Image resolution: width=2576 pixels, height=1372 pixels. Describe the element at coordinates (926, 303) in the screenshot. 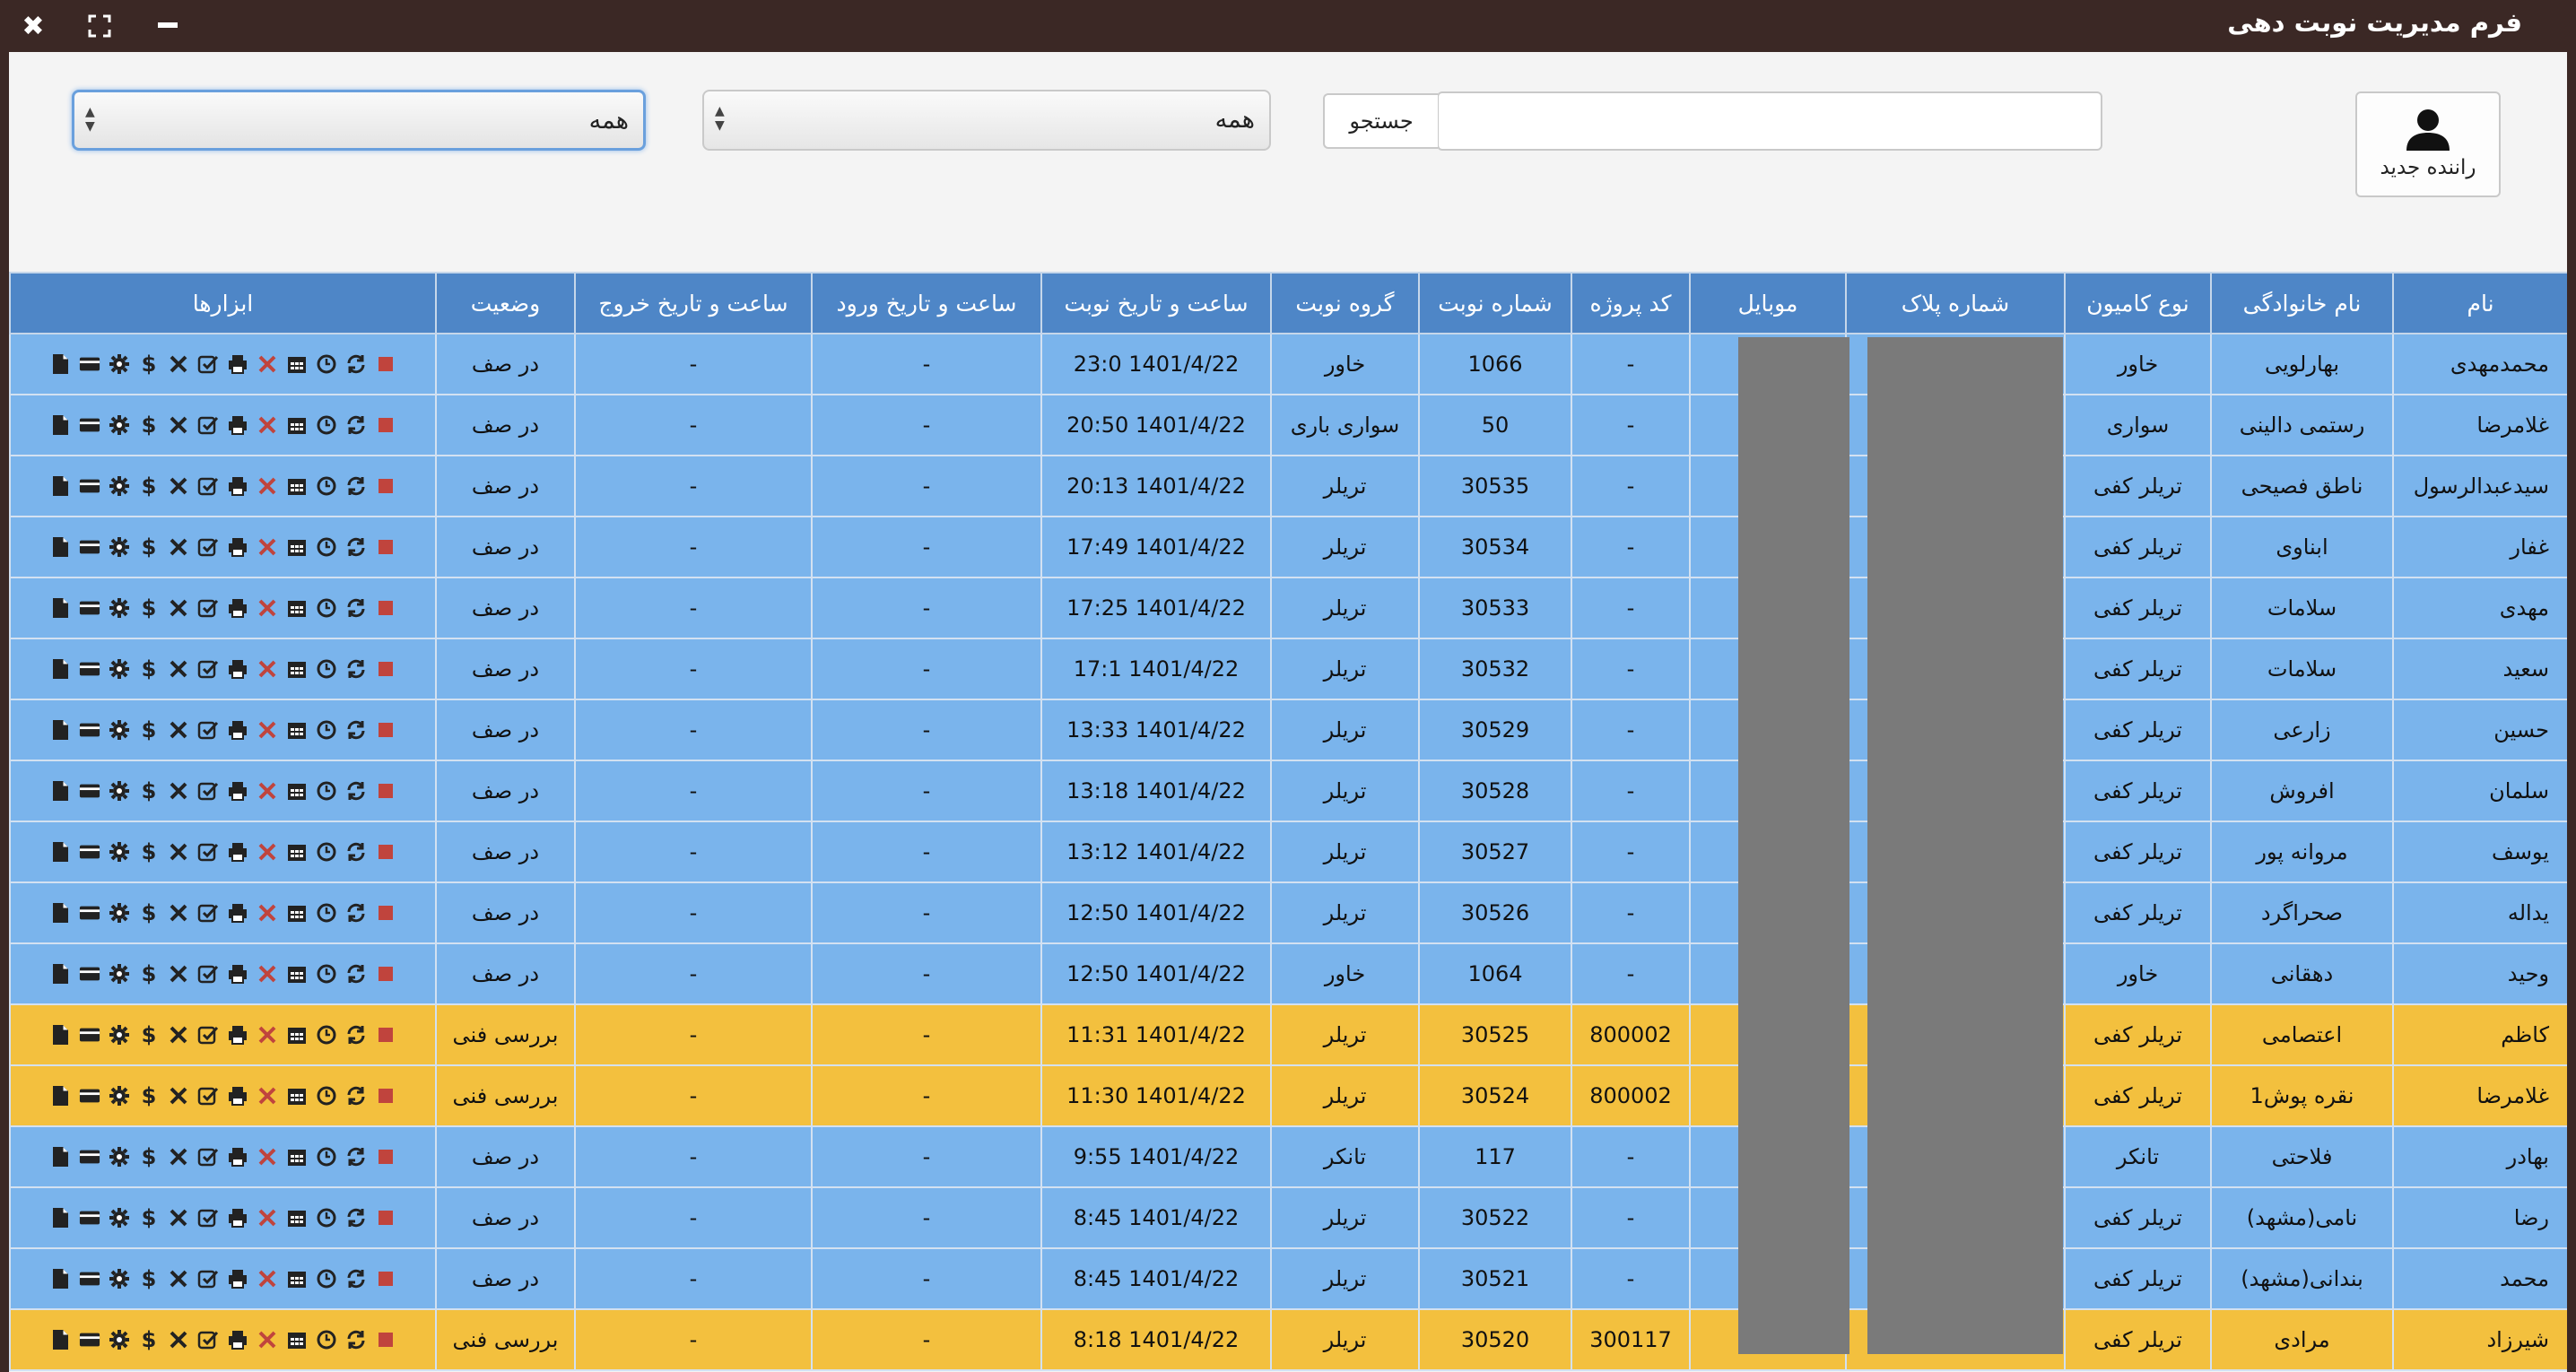

I see `header-entry-time: ساعت و تاریخ ورود` at that location.